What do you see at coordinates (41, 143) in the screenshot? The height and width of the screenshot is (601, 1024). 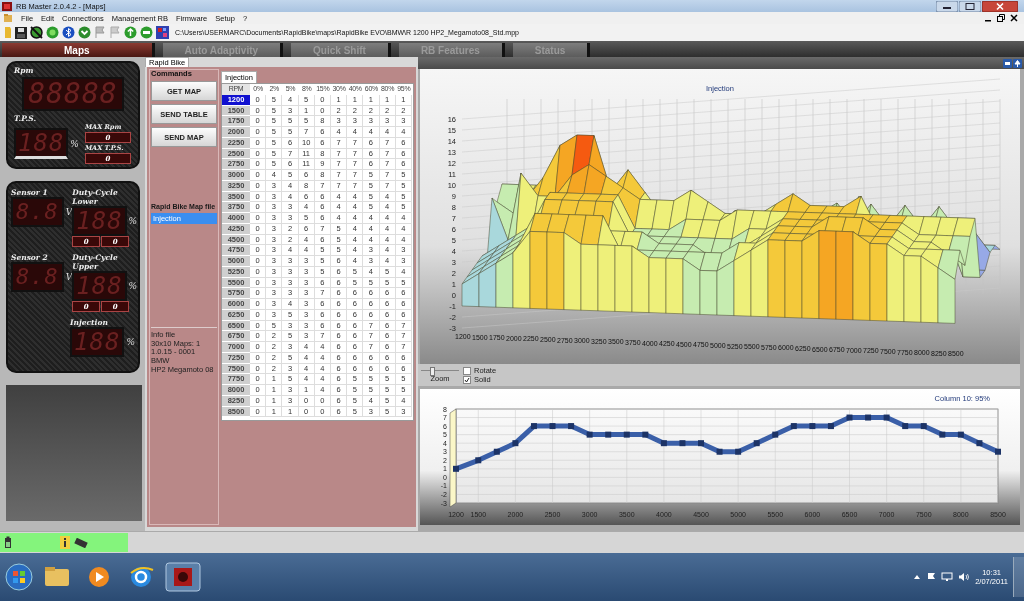 I see `tps-display: 188` at bounding box center [41, 143].